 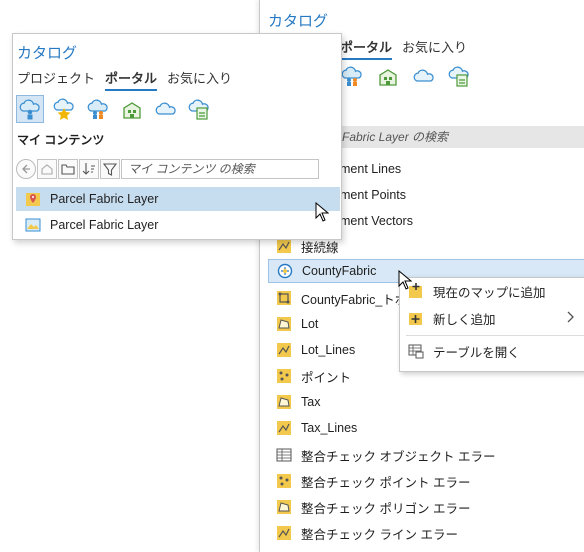 I want to click on item-label: Tax_Lines, so click(x=329, y=428).